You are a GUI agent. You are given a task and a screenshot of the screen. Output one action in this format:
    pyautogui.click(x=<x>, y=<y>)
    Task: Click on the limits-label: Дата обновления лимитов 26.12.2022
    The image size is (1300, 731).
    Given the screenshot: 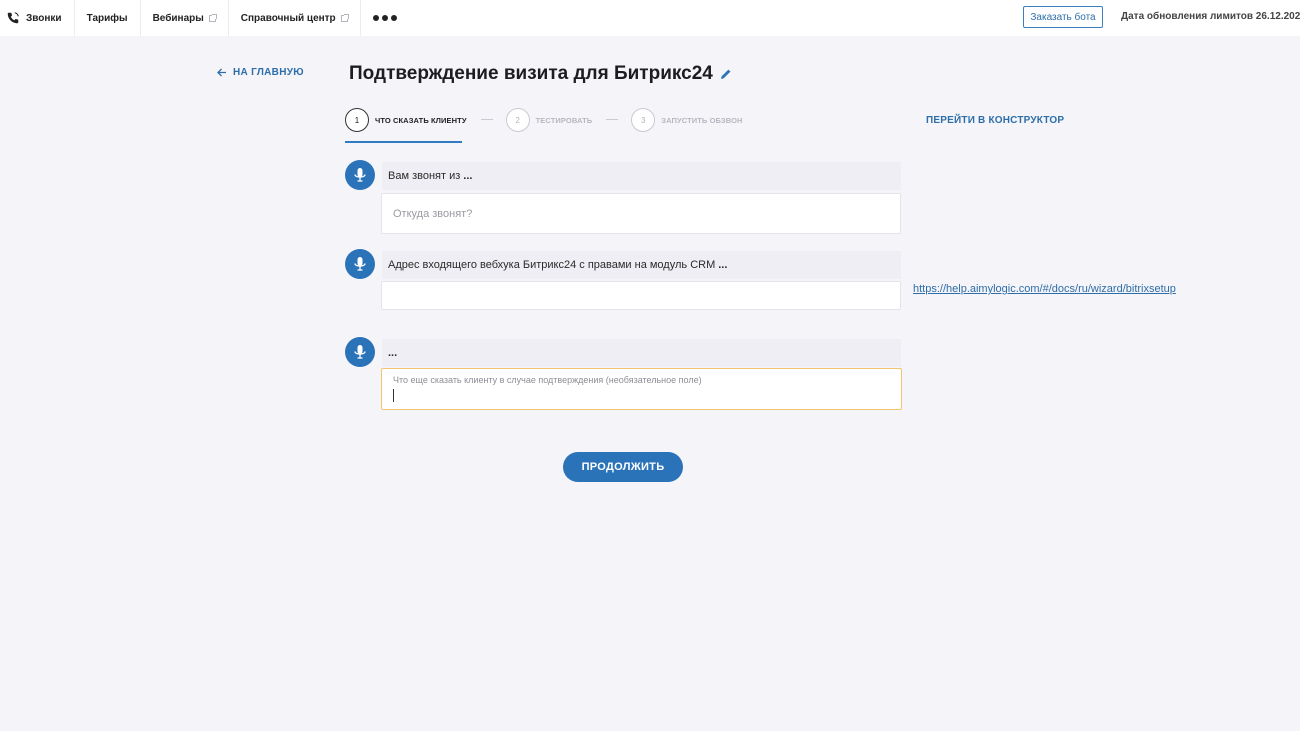 What is the action you would take?
    pyautogui.click(x=1210, y=16)
    